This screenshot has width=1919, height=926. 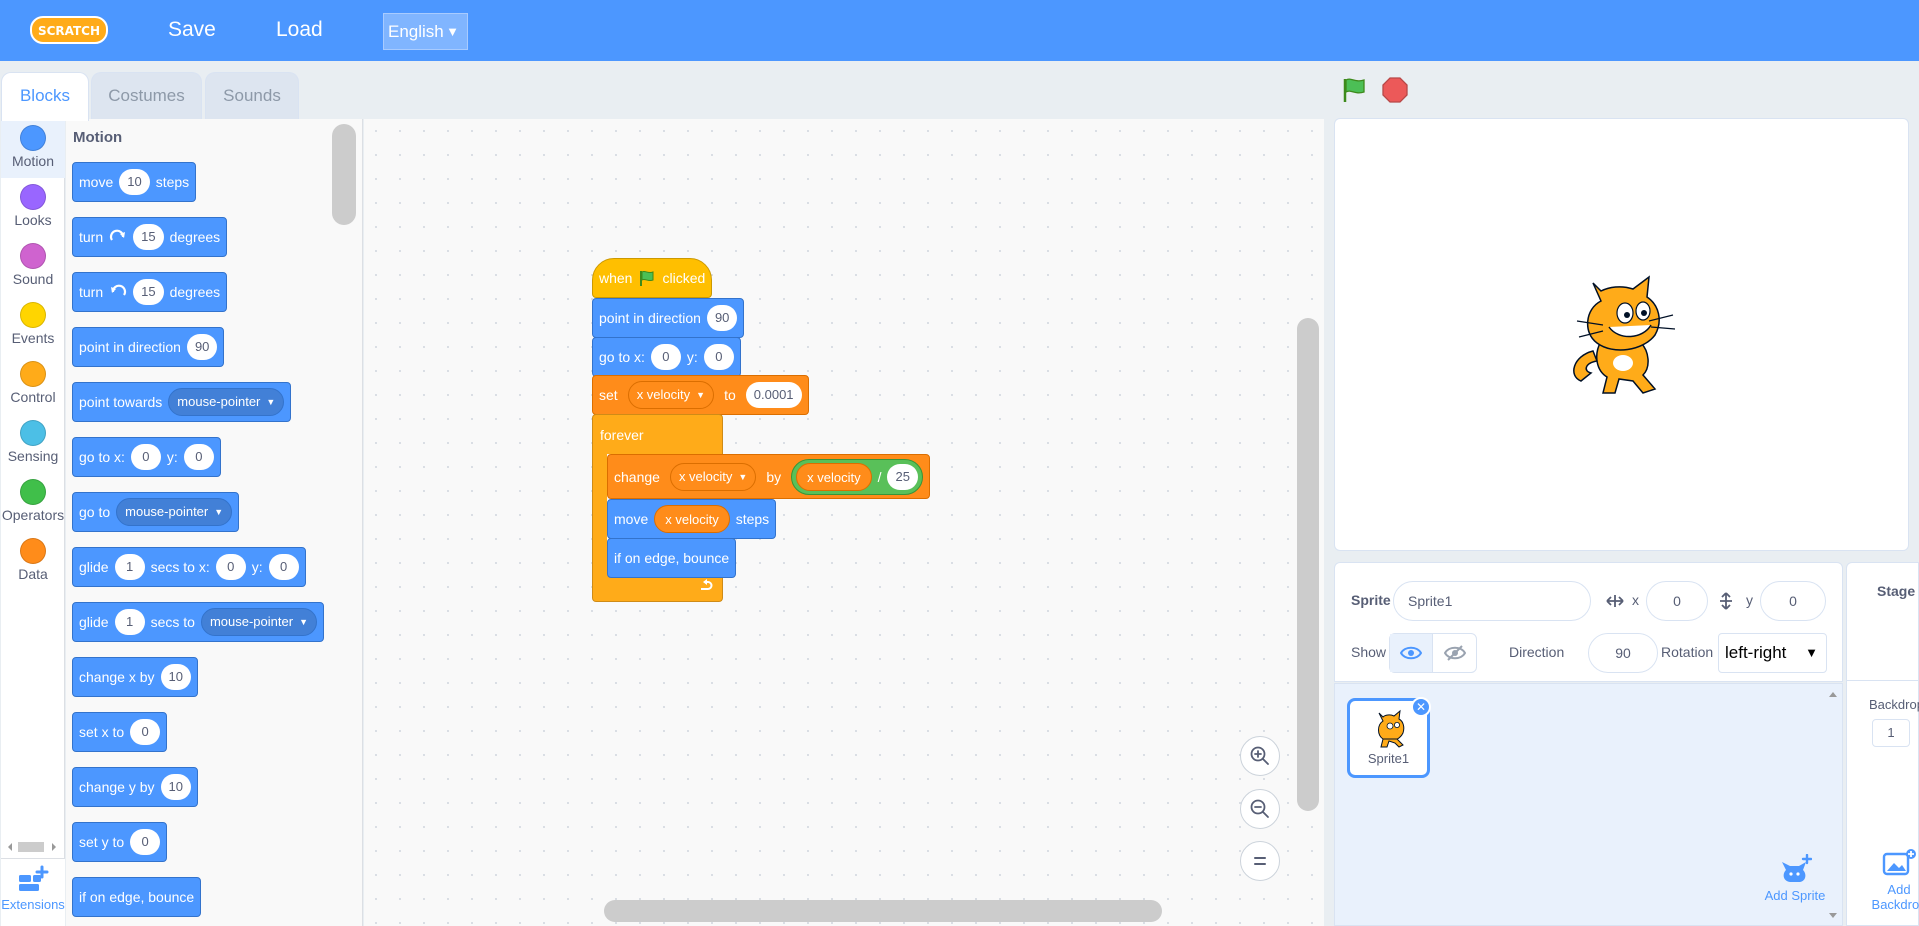 I want to click on block-turn-right: turn 15 degrees, so click(x=150, y=237).